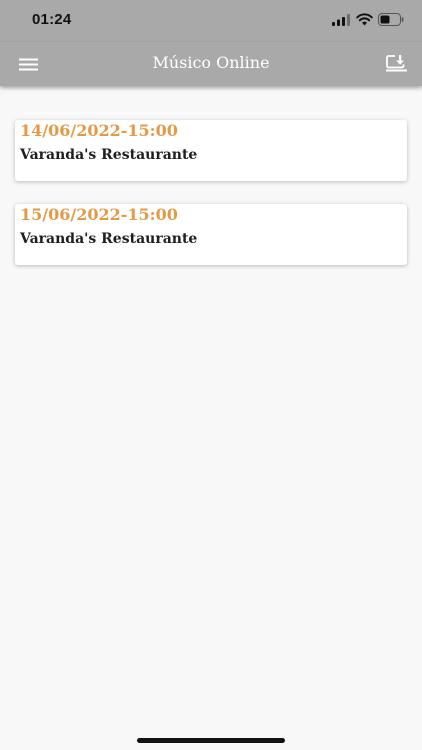 The image size is (422, 750). I want to click on wifi-icon, so click(364, 19).